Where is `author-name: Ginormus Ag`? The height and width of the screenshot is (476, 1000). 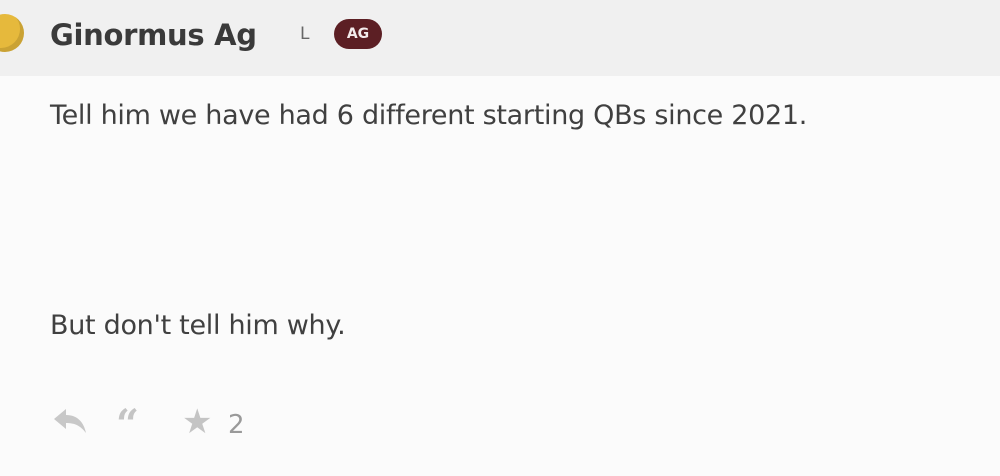
author-name: Ginormus Ag is located at coordinates (153, 35).